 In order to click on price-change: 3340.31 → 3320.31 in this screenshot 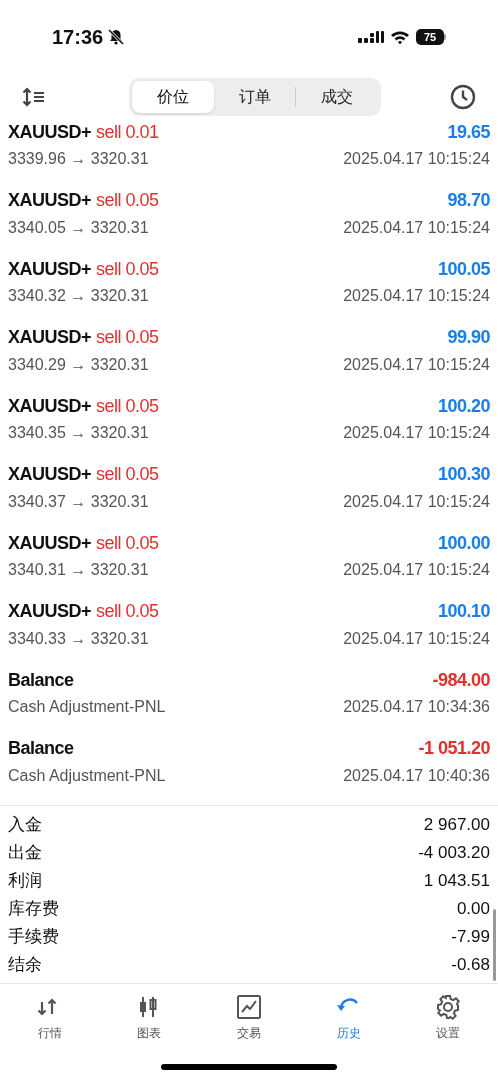, I will do `click(78, 570)`.